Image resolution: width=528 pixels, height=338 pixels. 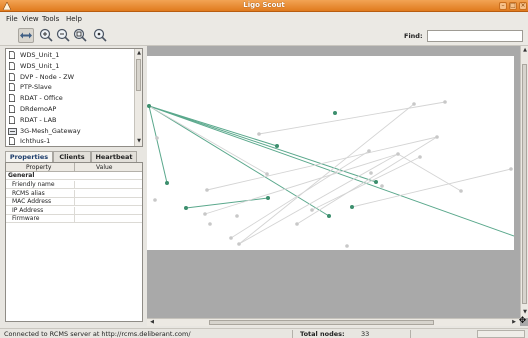 What do you see at coordinates (321, 322) in the screenshot?
I see `map-hscroll-thumb` at bounding box center [321, 322].